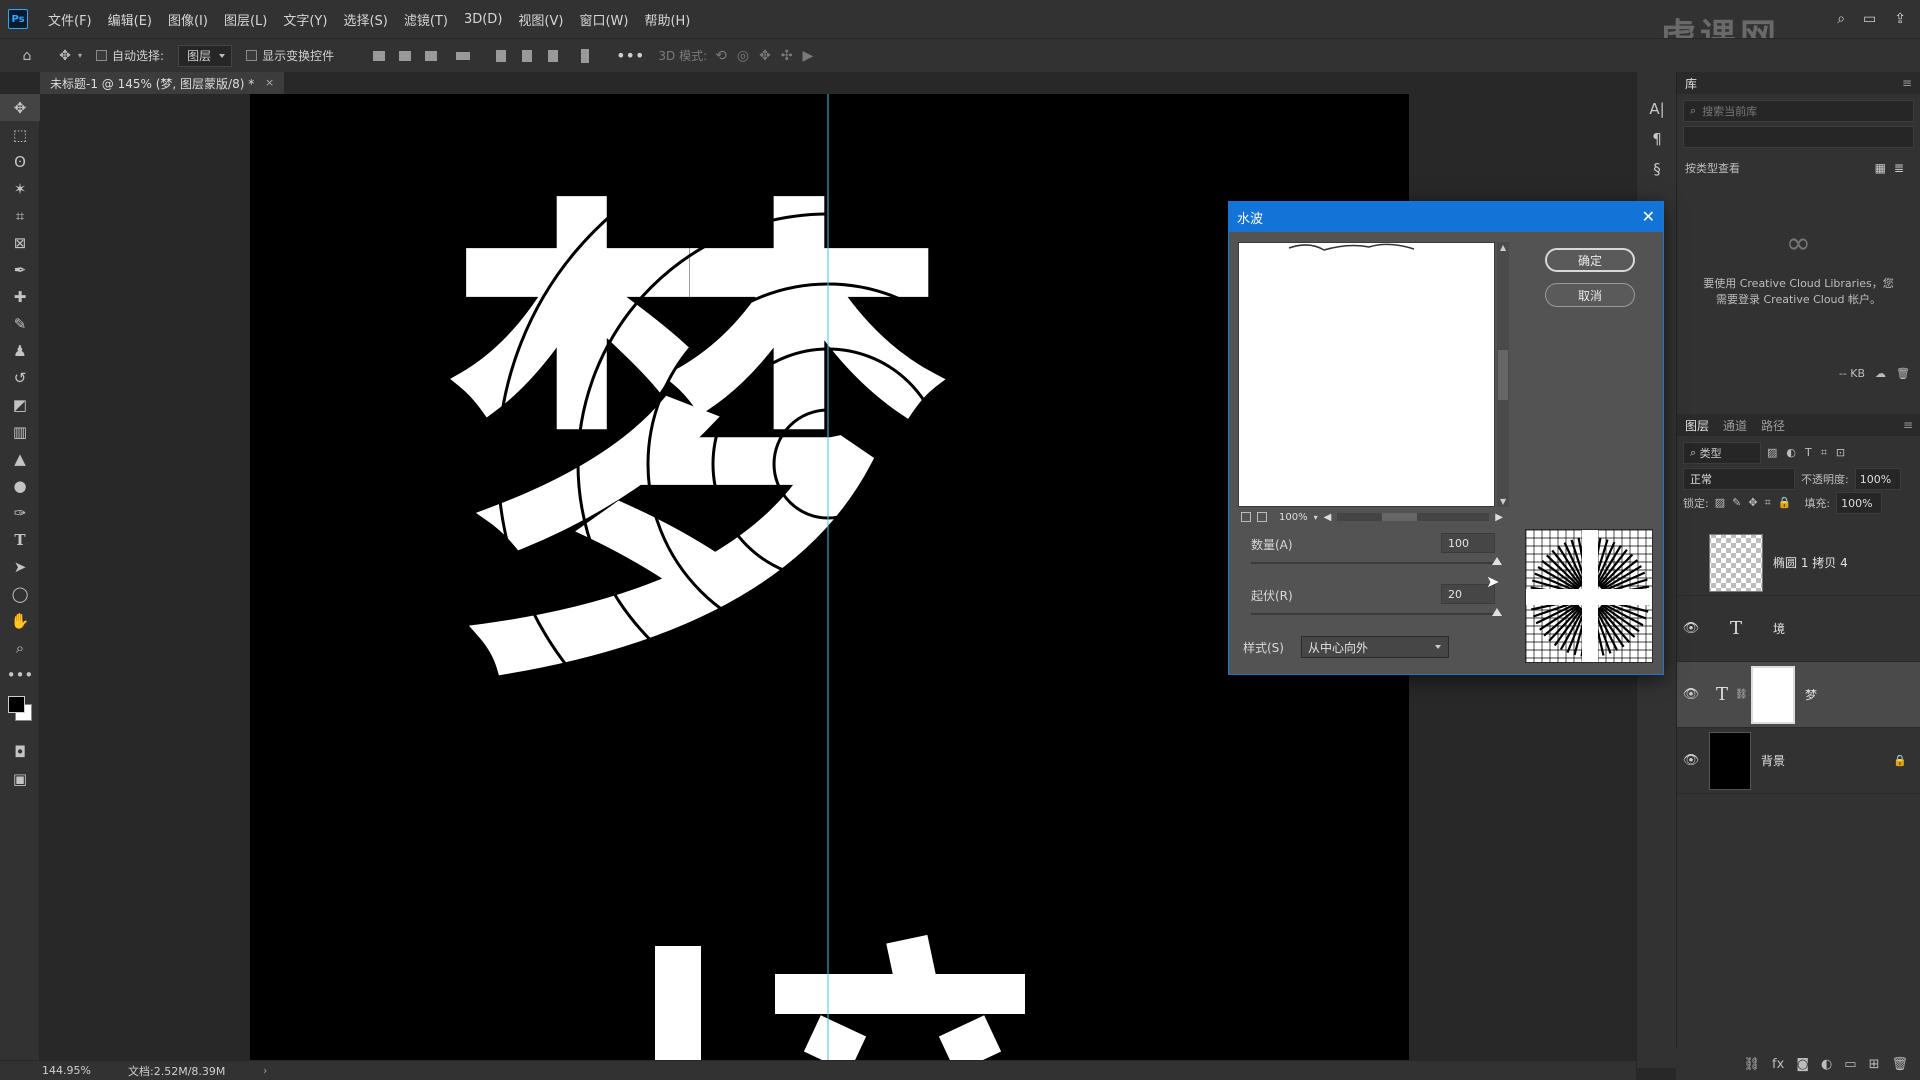 This screenshot has height=1080, width=1920. I want to click on menu-edit: 编辑(E), so click(130, 19).